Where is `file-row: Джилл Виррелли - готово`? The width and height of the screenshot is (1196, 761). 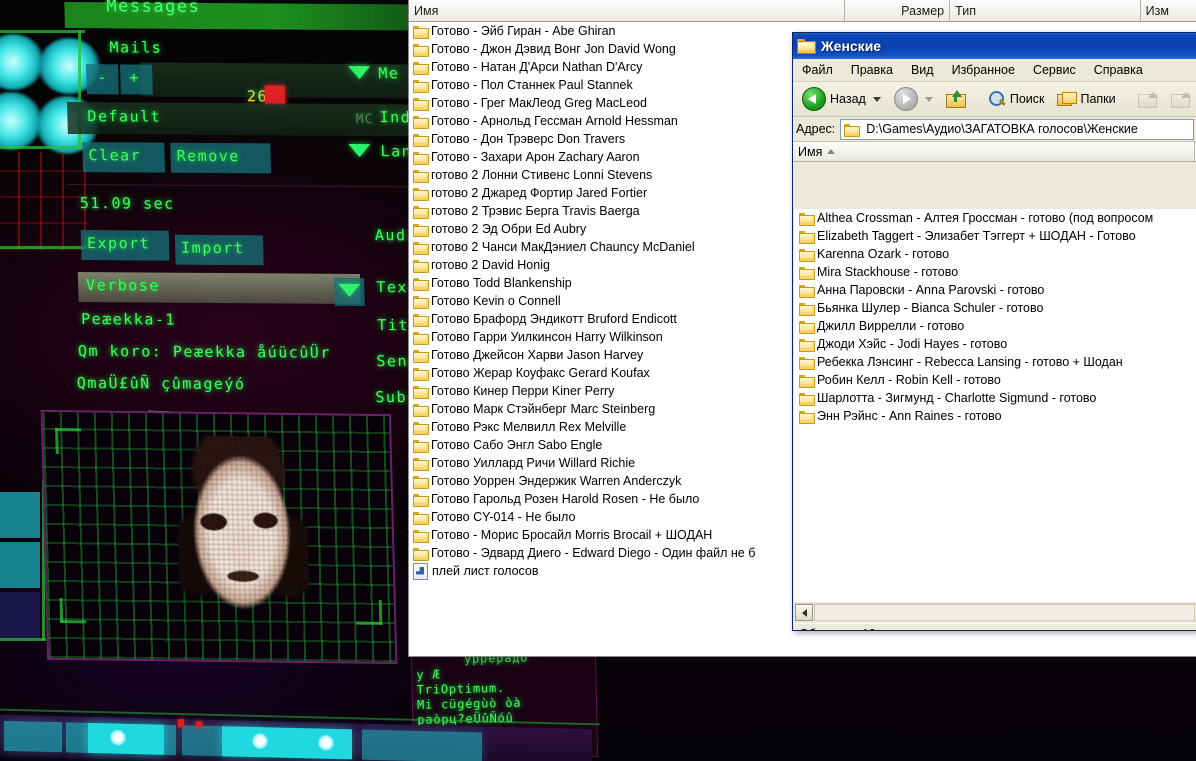 file-row: Джилл Виррелли - готово is located at coordinates (995, 326).